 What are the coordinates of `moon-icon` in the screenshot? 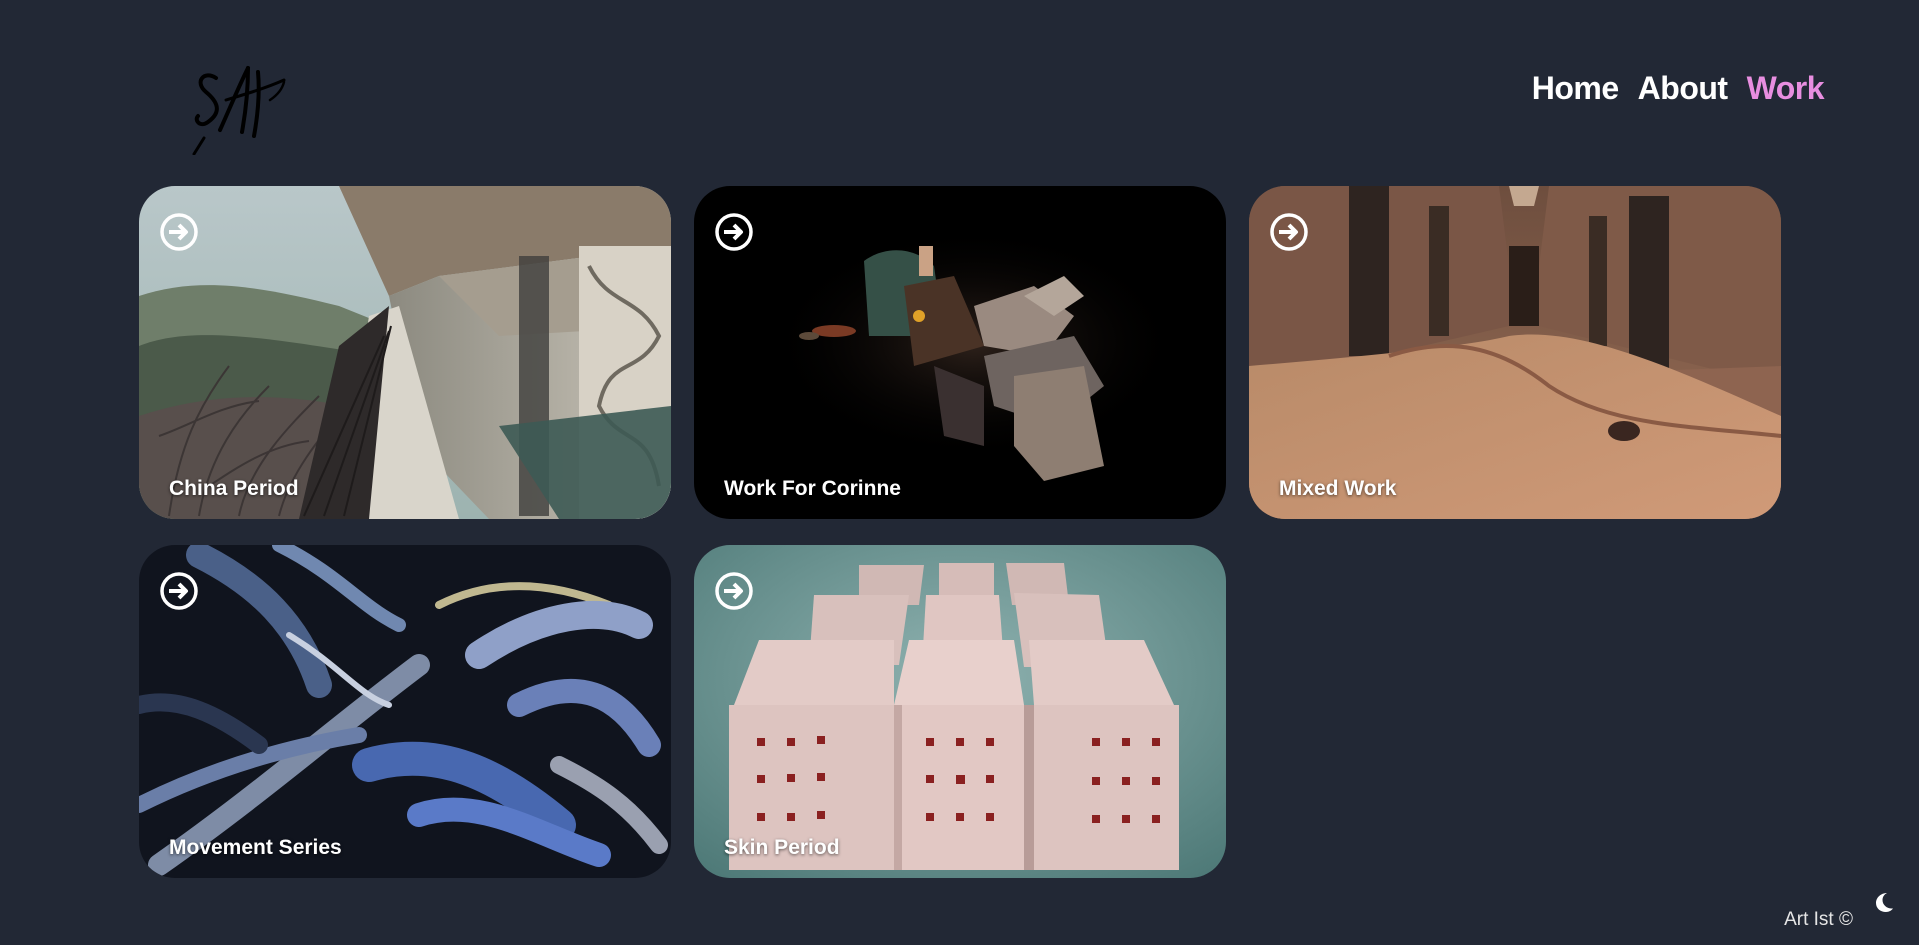 It's located at (1884, 902).